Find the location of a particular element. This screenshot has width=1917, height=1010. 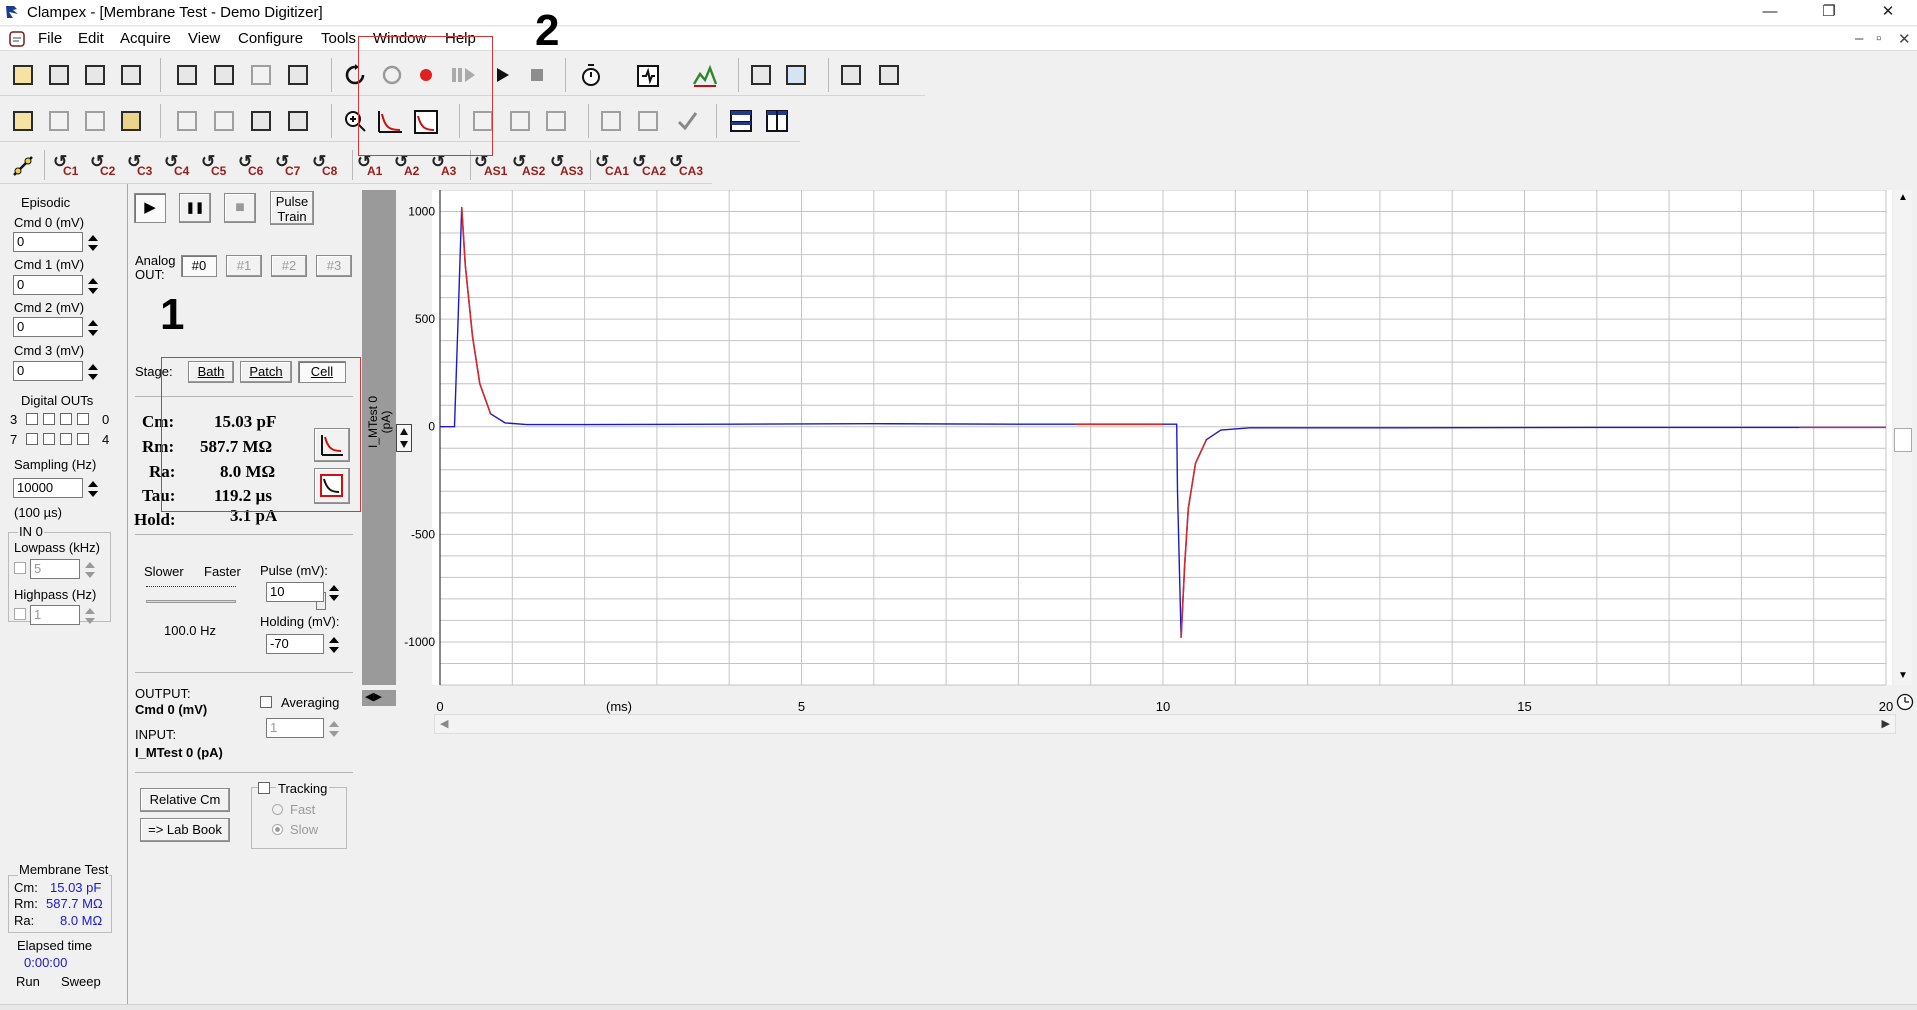

horizontal-scrollbar: ◀ ▶ is located at coordinates (1165, 724).